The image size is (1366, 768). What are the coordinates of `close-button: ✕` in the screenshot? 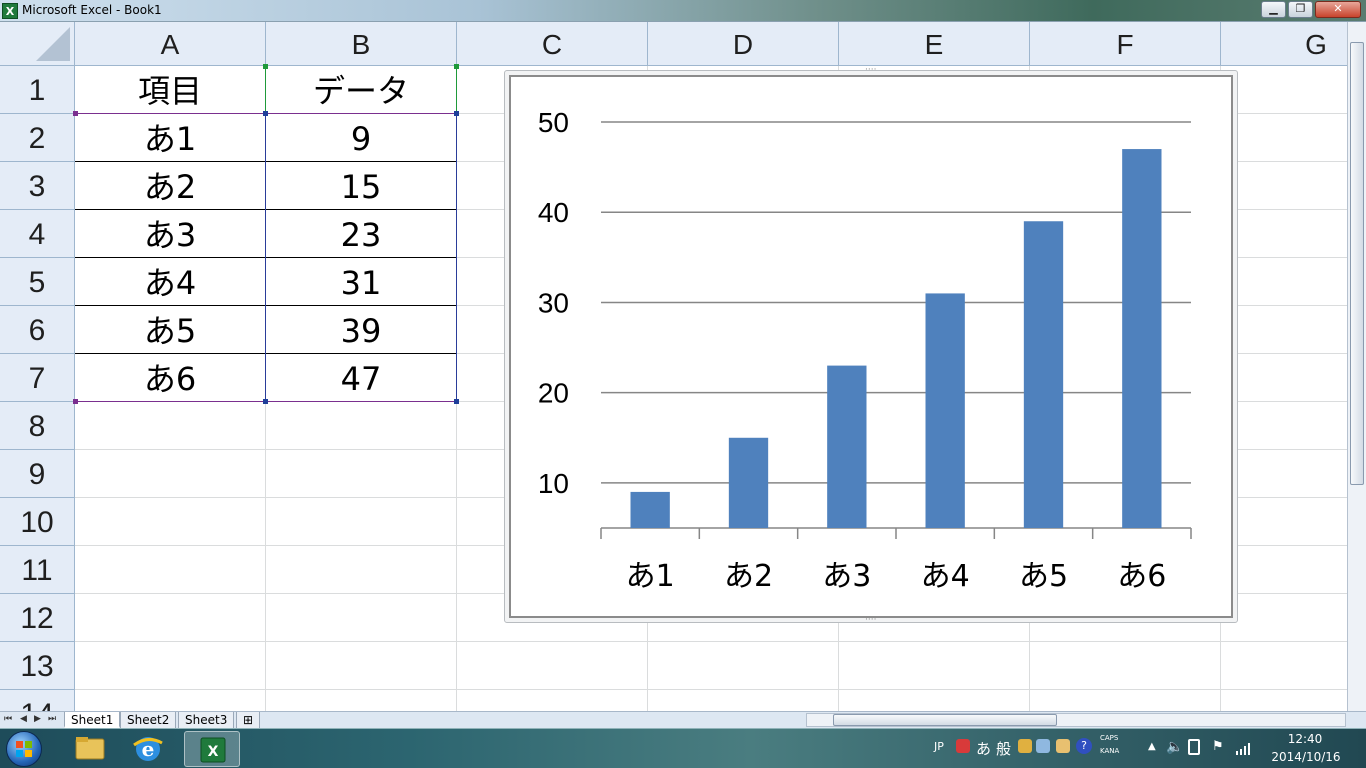 It's located at (1338, 9).